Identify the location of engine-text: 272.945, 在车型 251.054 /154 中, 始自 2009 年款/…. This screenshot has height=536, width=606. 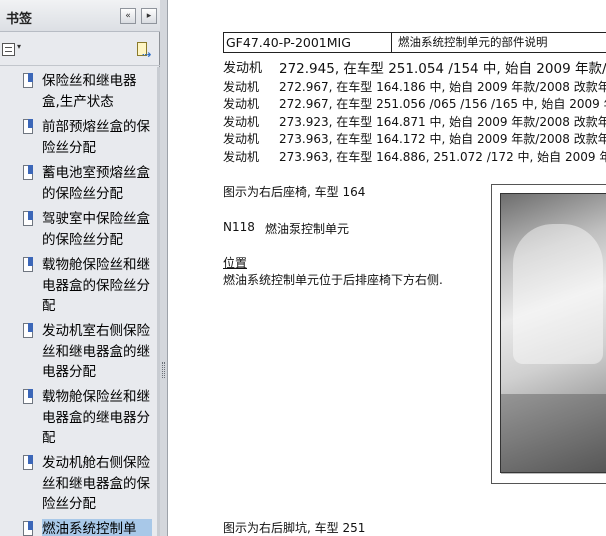
(442, 69).